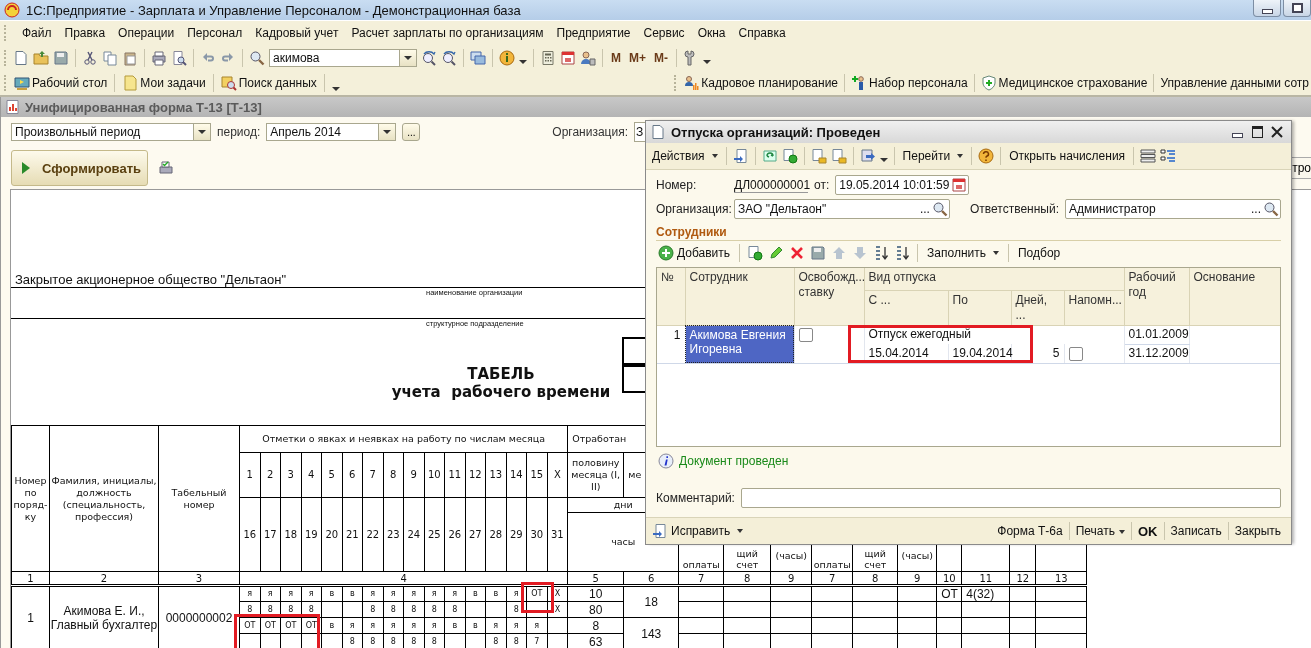  What do you see at coordinates (507, 57) in the screenshot?
I see `info-icon` at bounding box center [507, 57].